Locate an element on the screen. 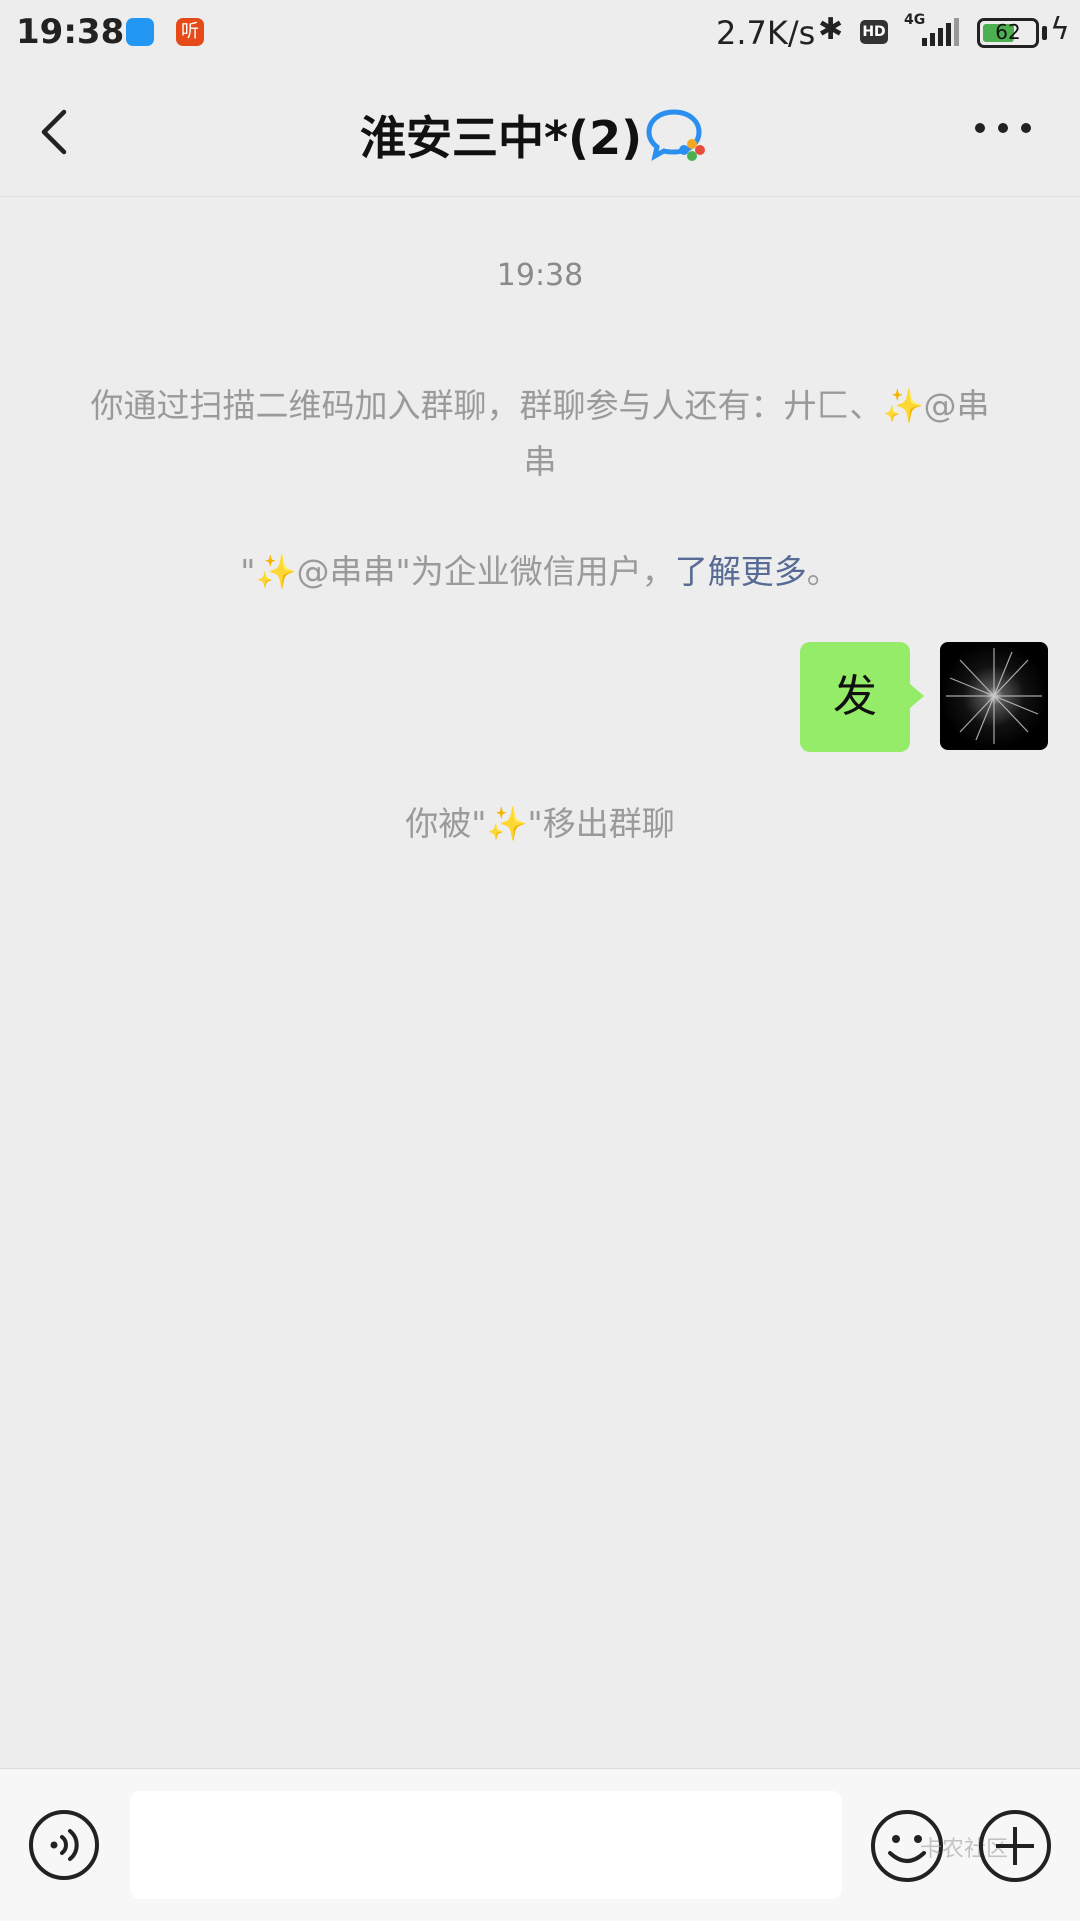 The width and height of the screenshot is (1080, 1921). wecom-notice: "✨@串串"为企业微信用户，了解更多。 is located at coordinates (540, 572).